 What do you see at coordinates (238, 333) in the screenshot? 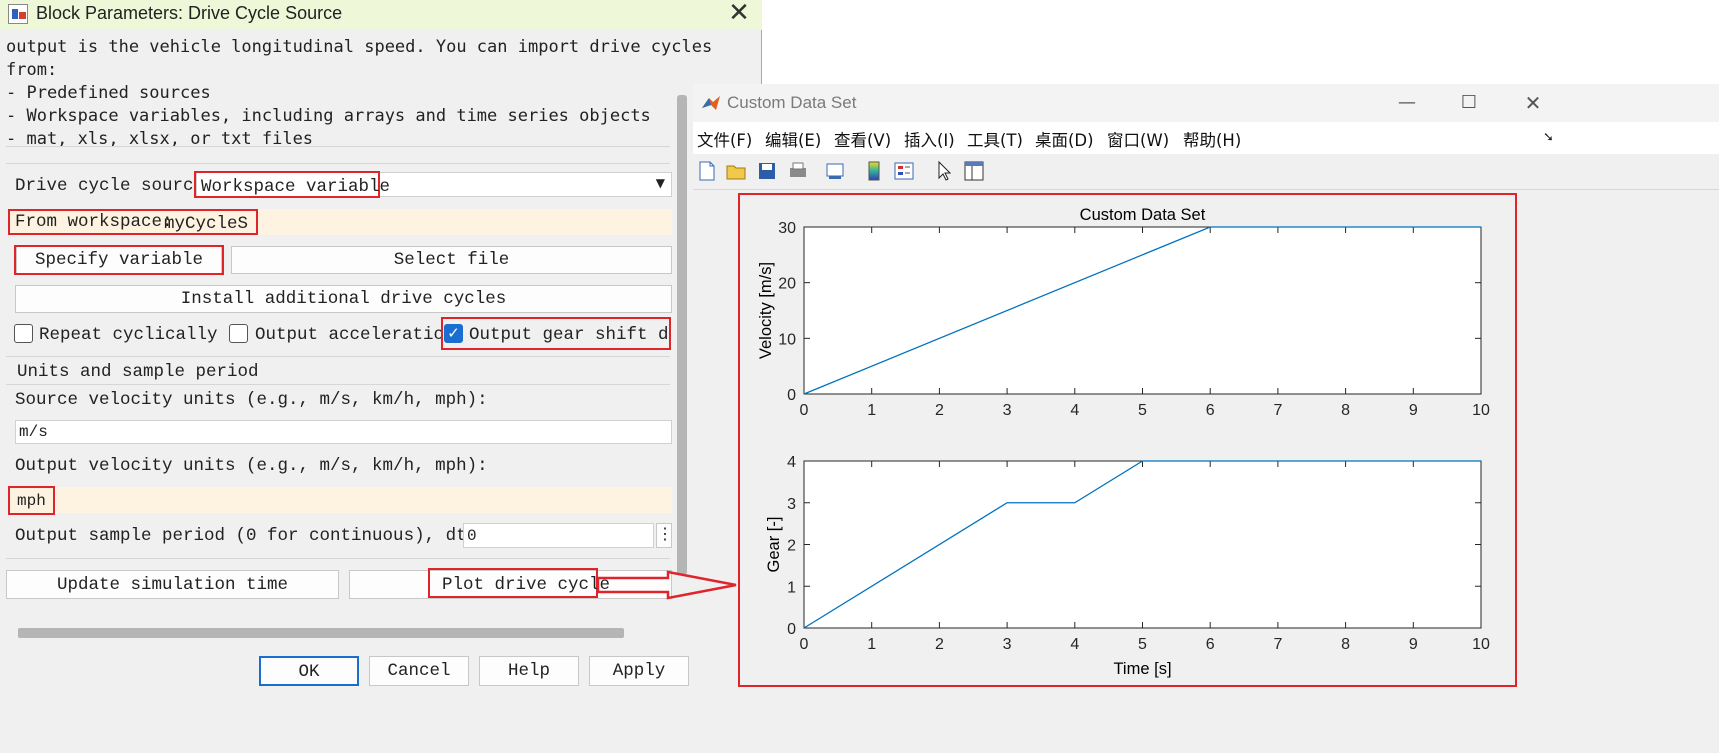
I see `output-acceleration-checkbox` at bounding box center [238, 333].